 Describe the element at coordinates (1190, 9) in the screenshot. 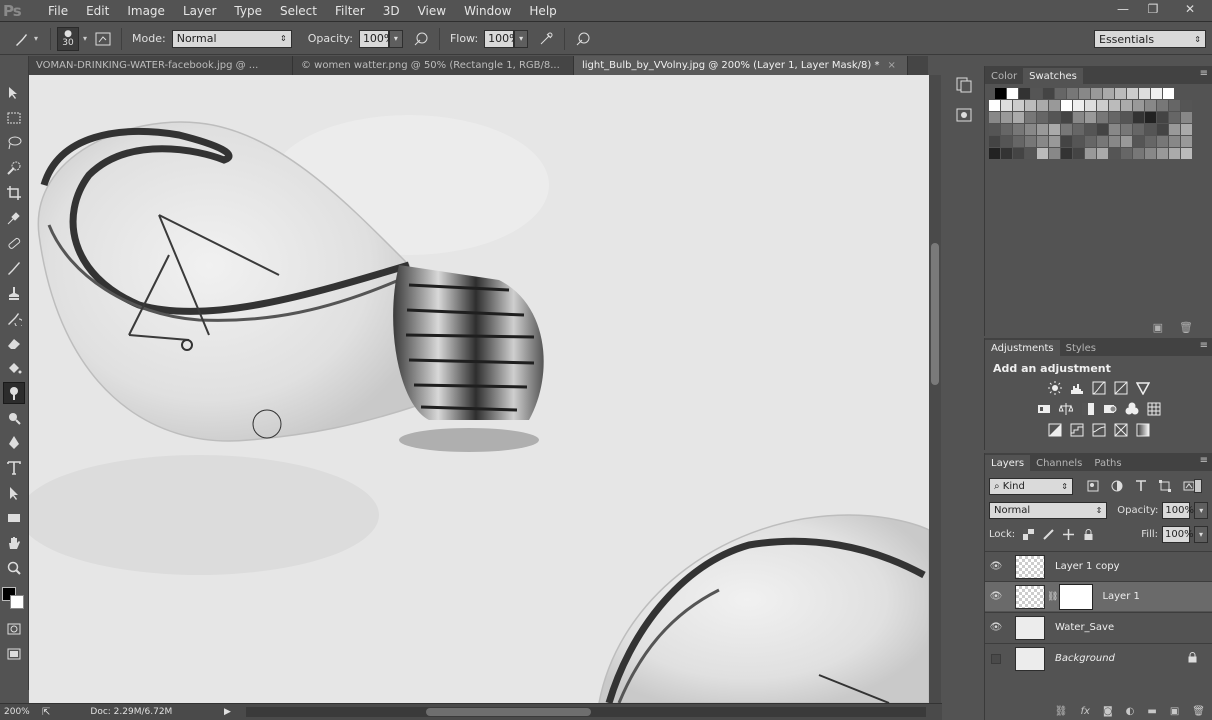

I see `close-button: ✕` at that location.